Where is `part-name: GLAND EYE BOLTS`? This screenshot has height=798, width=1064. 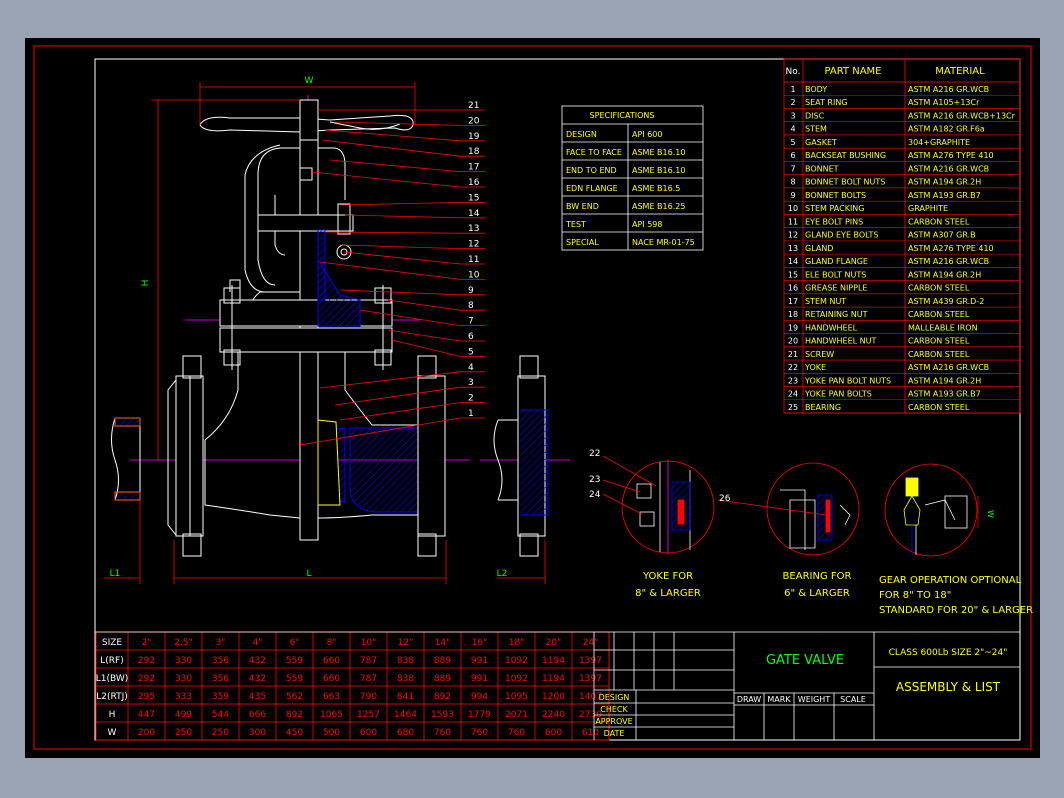
part-name: GLAND EYE BOLTS is located at coordinates (842, 235).